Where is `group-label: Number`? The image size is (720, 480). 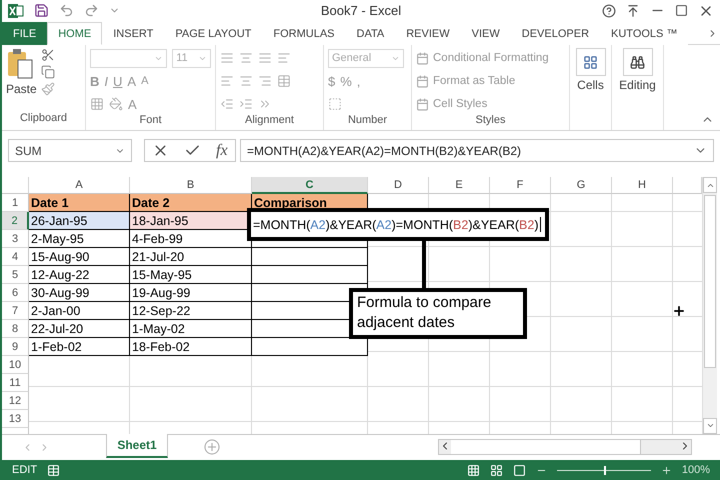
group-label: Number is located at coordinates (367, 121).